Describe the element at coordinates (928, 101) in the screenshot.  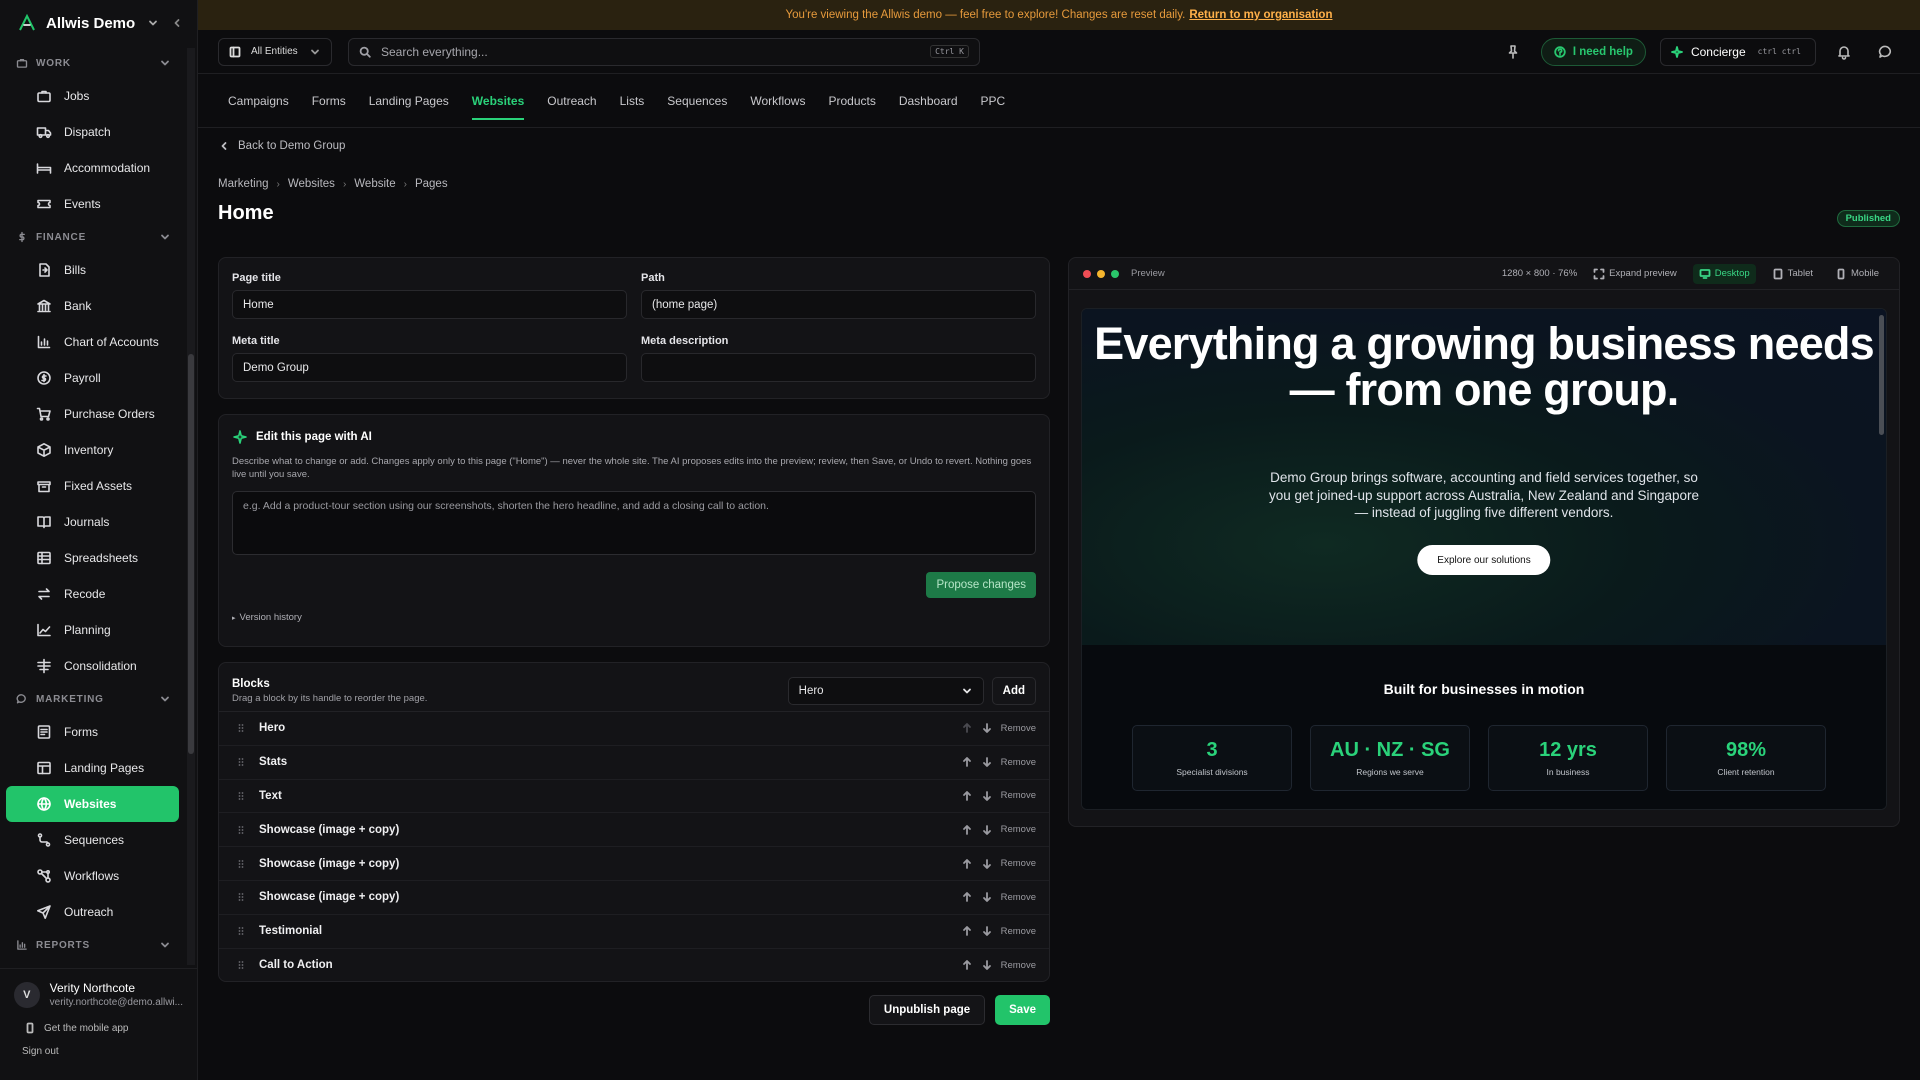
I see `tab-dashboard: Dashboard` at that location.